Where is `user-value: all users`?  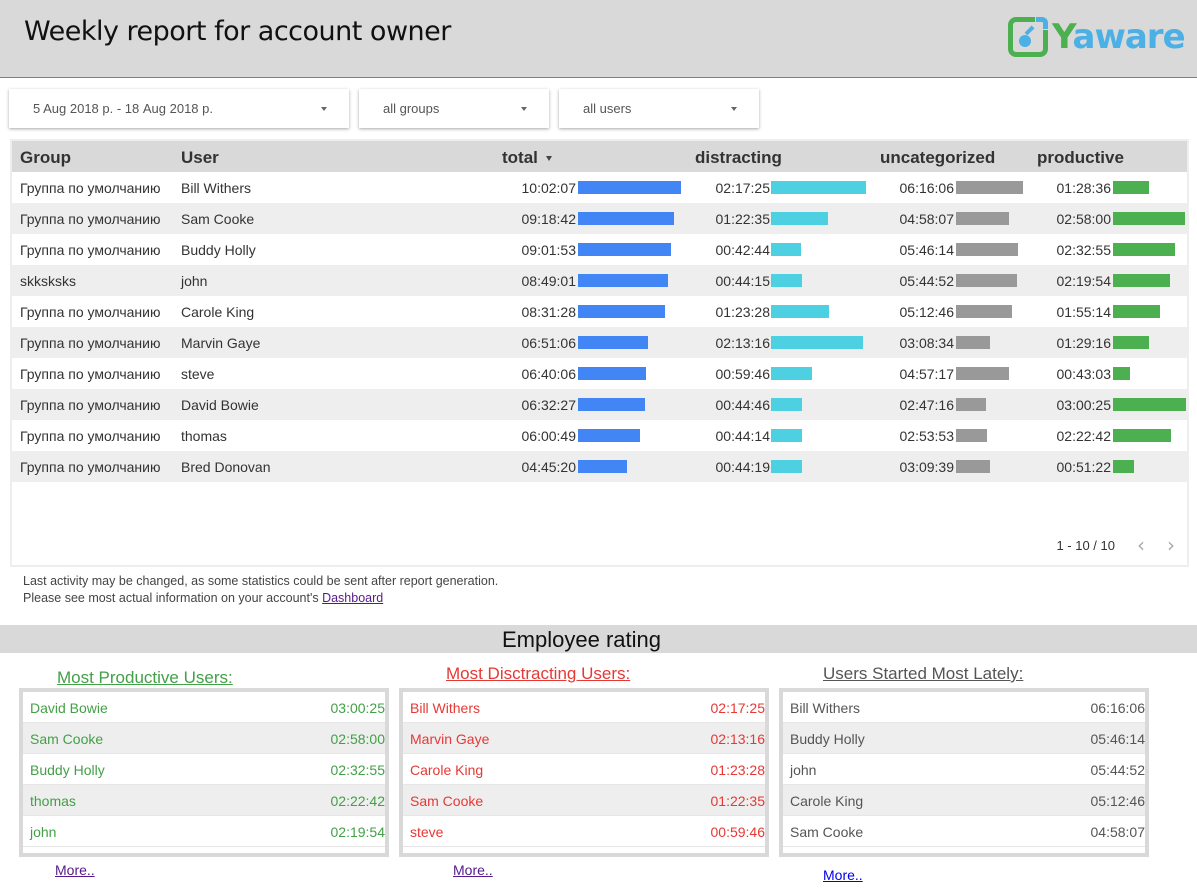 user-value: all users is located at coordinates (607, 108).